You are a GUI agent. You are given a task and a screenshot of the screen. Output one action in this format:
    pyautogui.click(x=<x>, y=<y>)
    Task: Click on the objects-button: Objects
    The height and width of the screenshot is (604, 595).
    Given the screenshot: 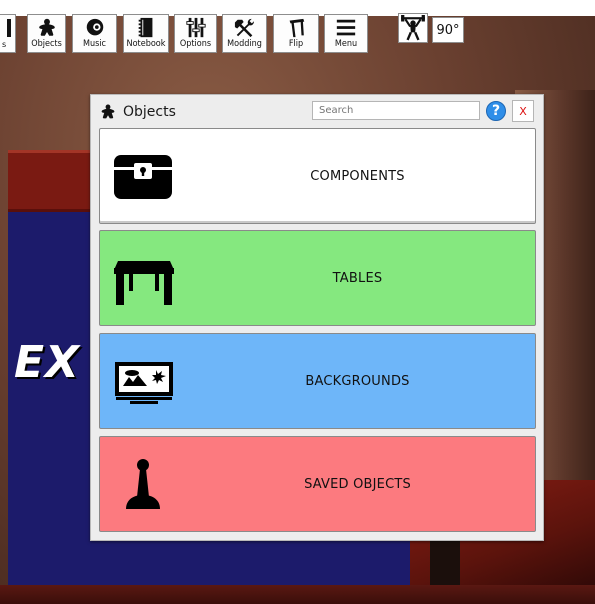 What is the action you would take?
    pyautogui.click(x=46, y=33)
    